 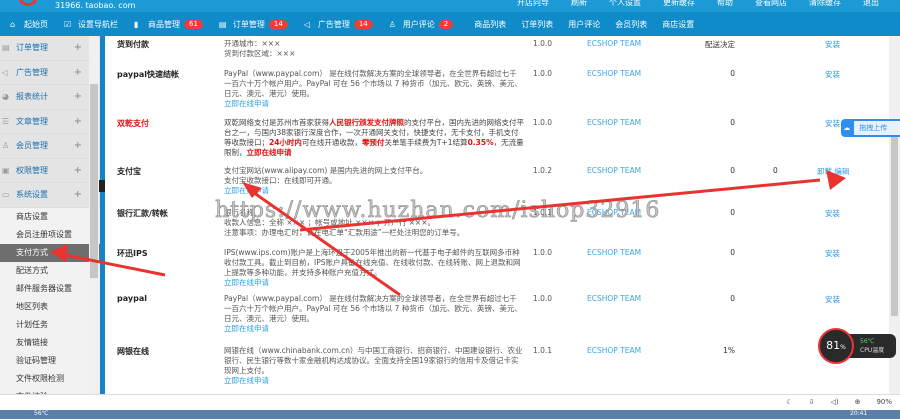 I want to click on nav-item-2: ▮ 商品管理 61, so click(x=168, y=24).